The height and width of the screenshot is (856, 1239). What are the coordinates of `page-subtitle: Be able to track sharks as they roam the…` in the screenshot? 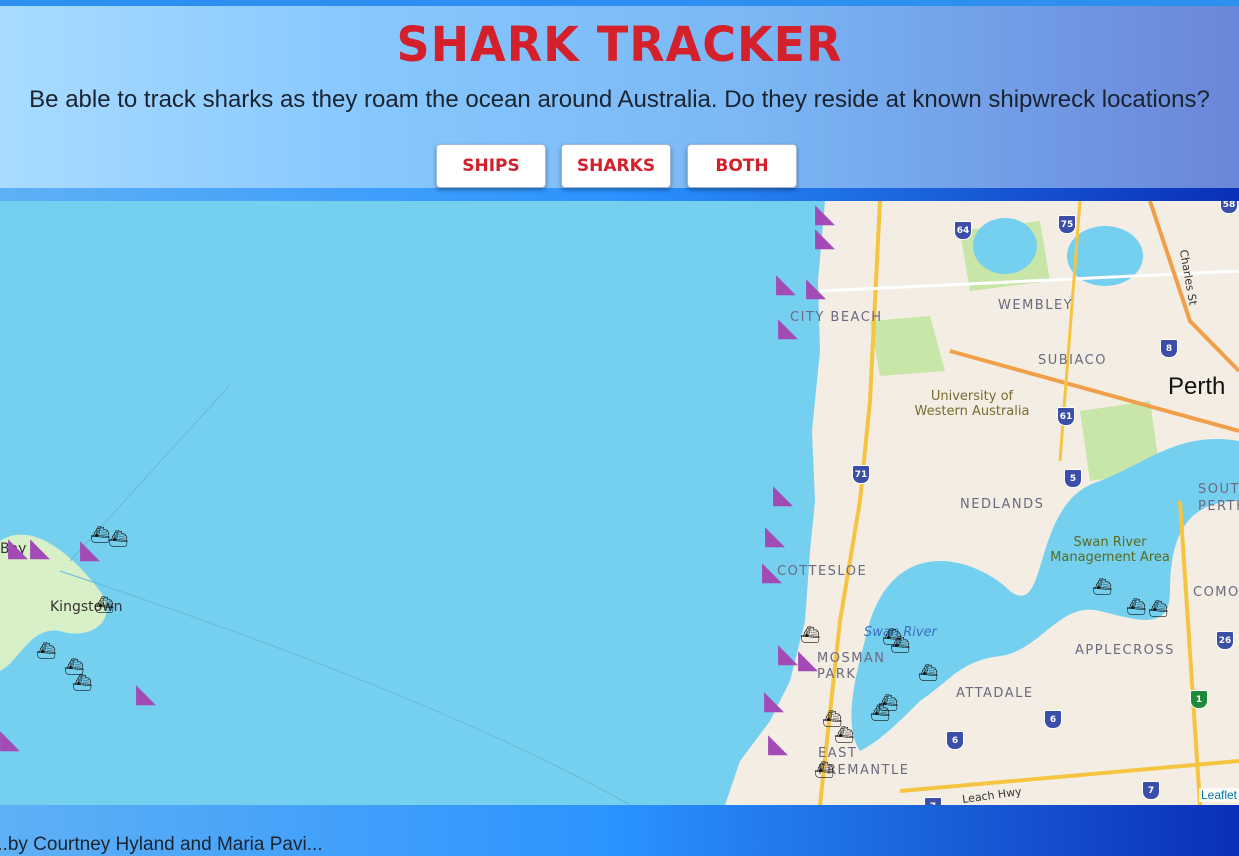 It's located at (619, 99).